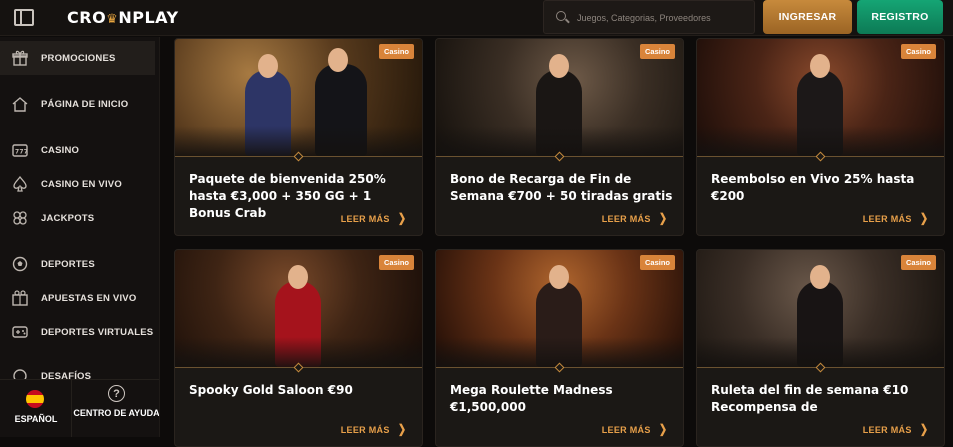 The image size is (953, 447). What do you see at coordinates (20, 58) in the screenshot?
I see `gift-icon` at bounding box center [20, 58].